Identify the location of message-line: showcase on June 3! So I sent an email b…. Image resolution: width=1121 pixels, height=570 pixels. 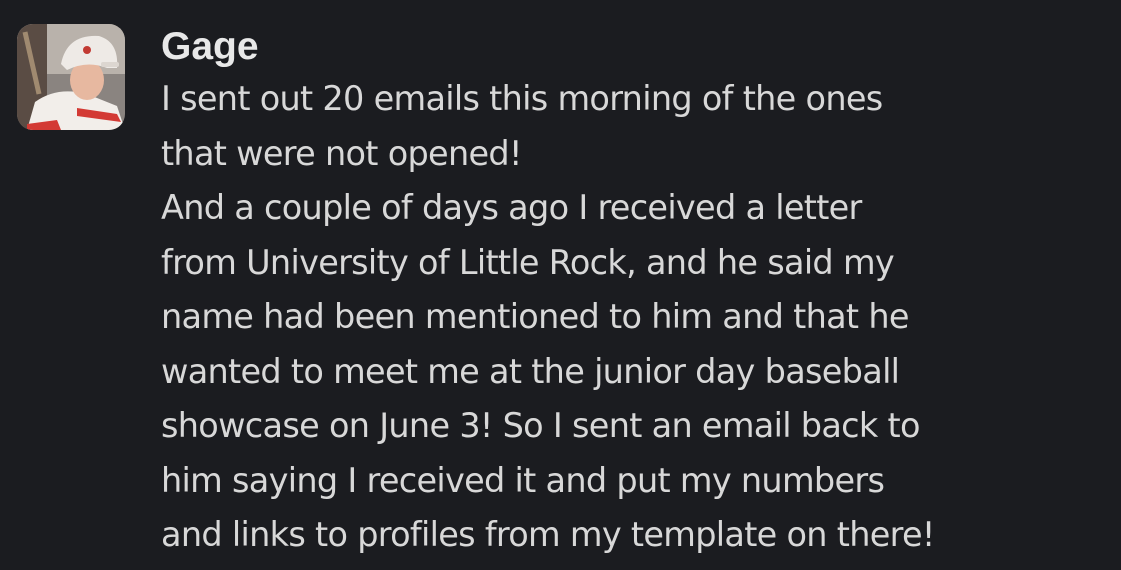
(540, 425).